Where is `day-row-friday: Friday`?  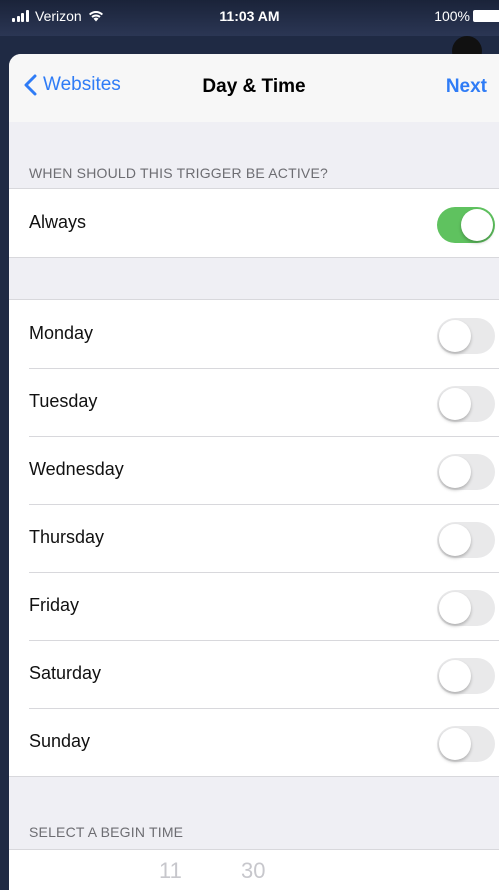
day-row-friday: Friday is located at coordinates (254, 606).